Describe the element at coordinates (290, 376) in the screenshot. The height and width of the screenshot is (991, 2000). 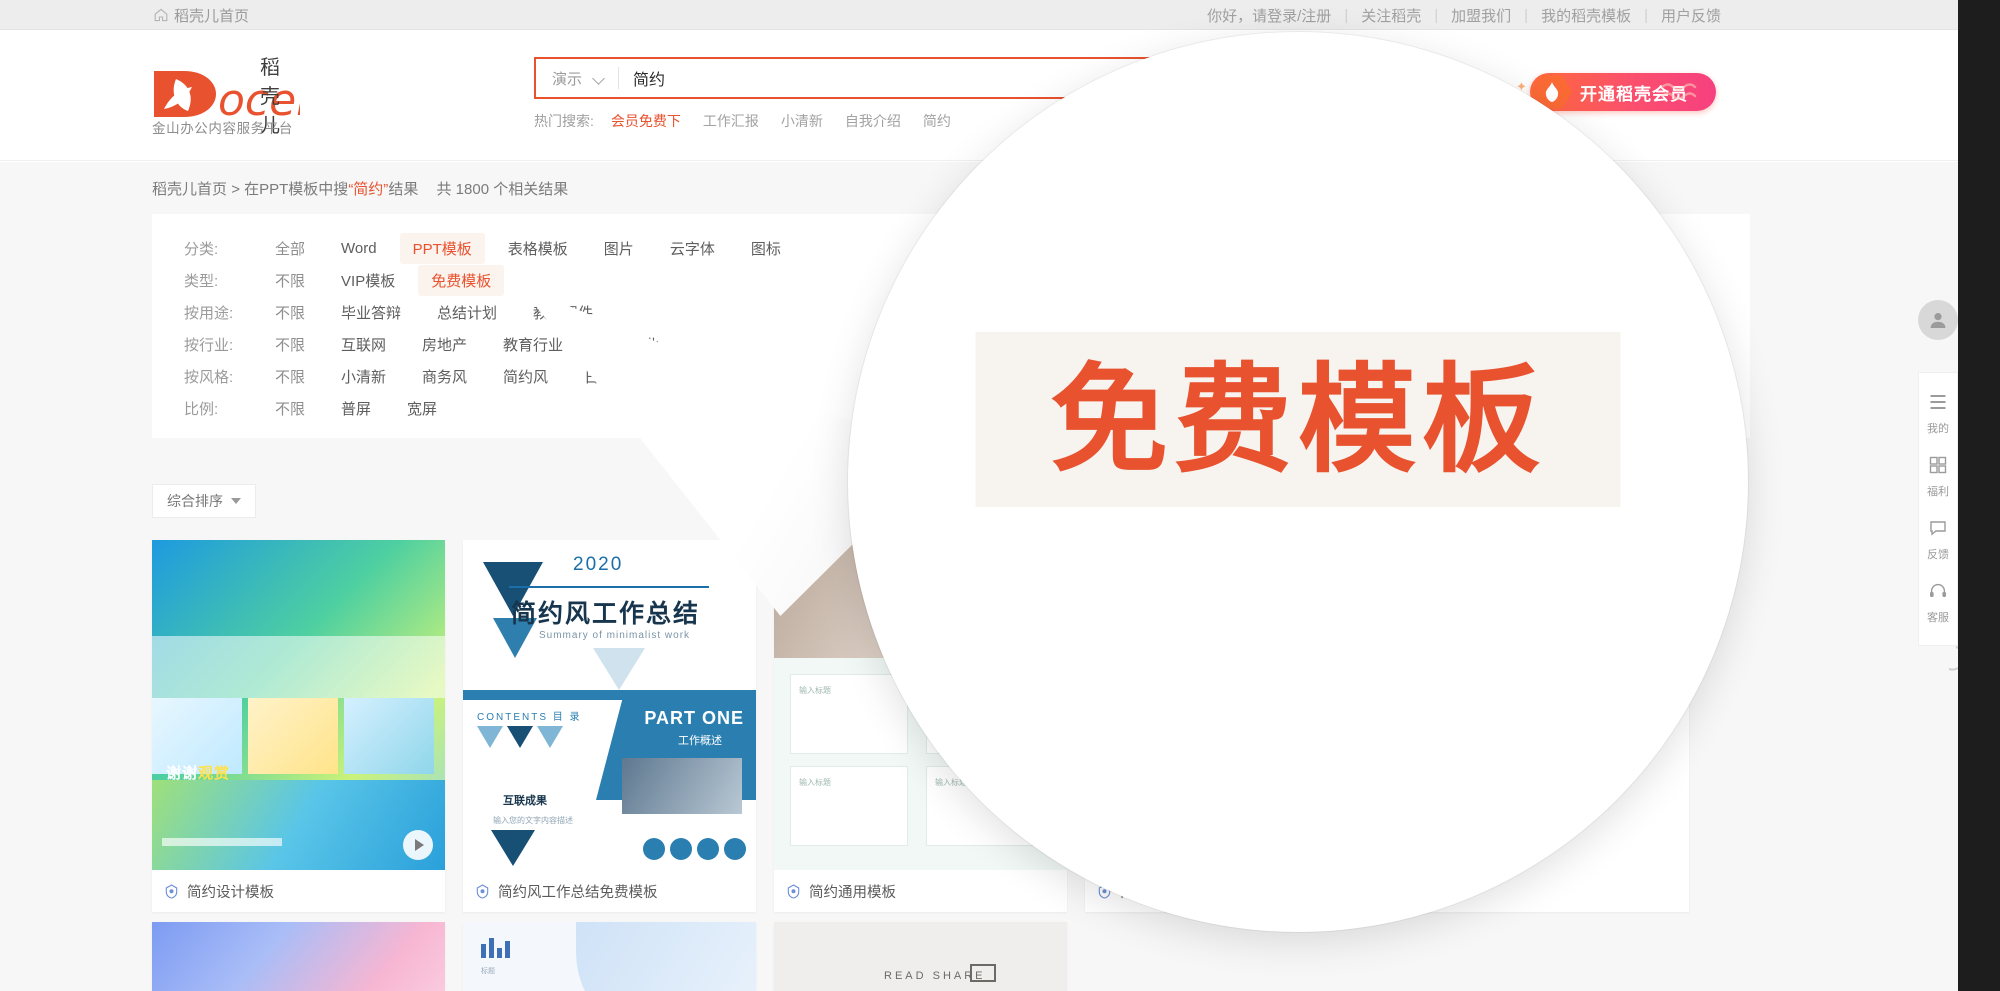
I see `filter-option-style-0: 不限` at that location.